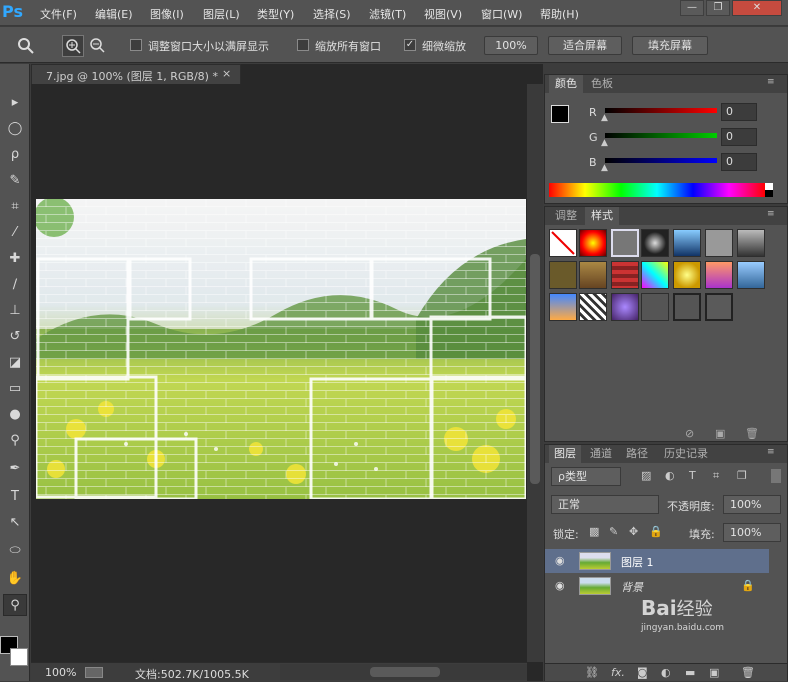 This screenshot has width=788, height=682. I want to click on tab-color: 颜色, so click(566, 84).